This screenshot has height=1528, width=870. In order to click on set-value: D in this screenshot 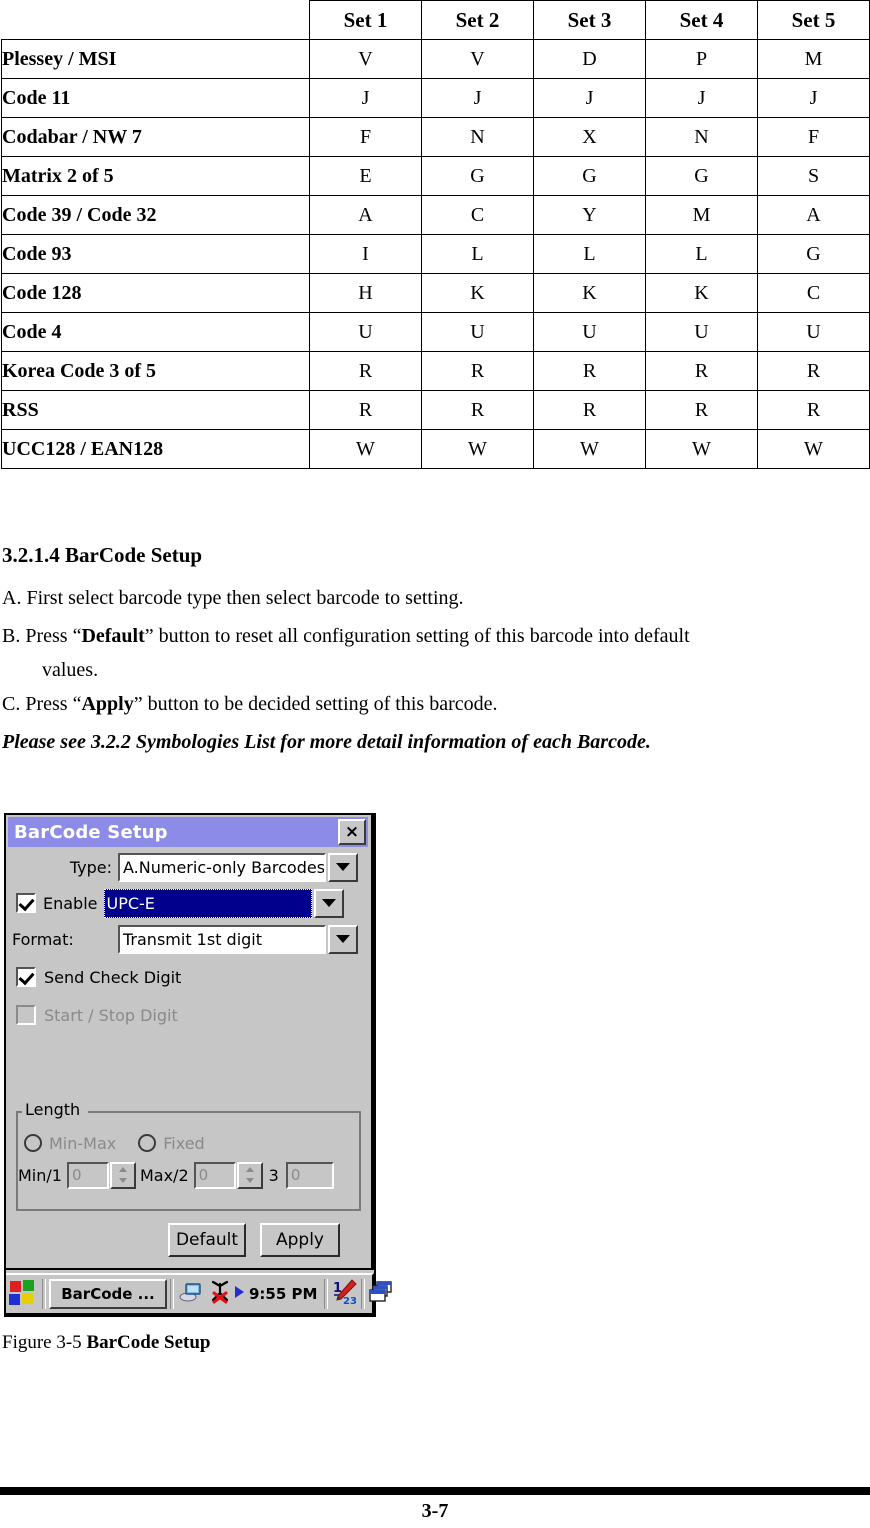, I will do `click(589, 59)`.